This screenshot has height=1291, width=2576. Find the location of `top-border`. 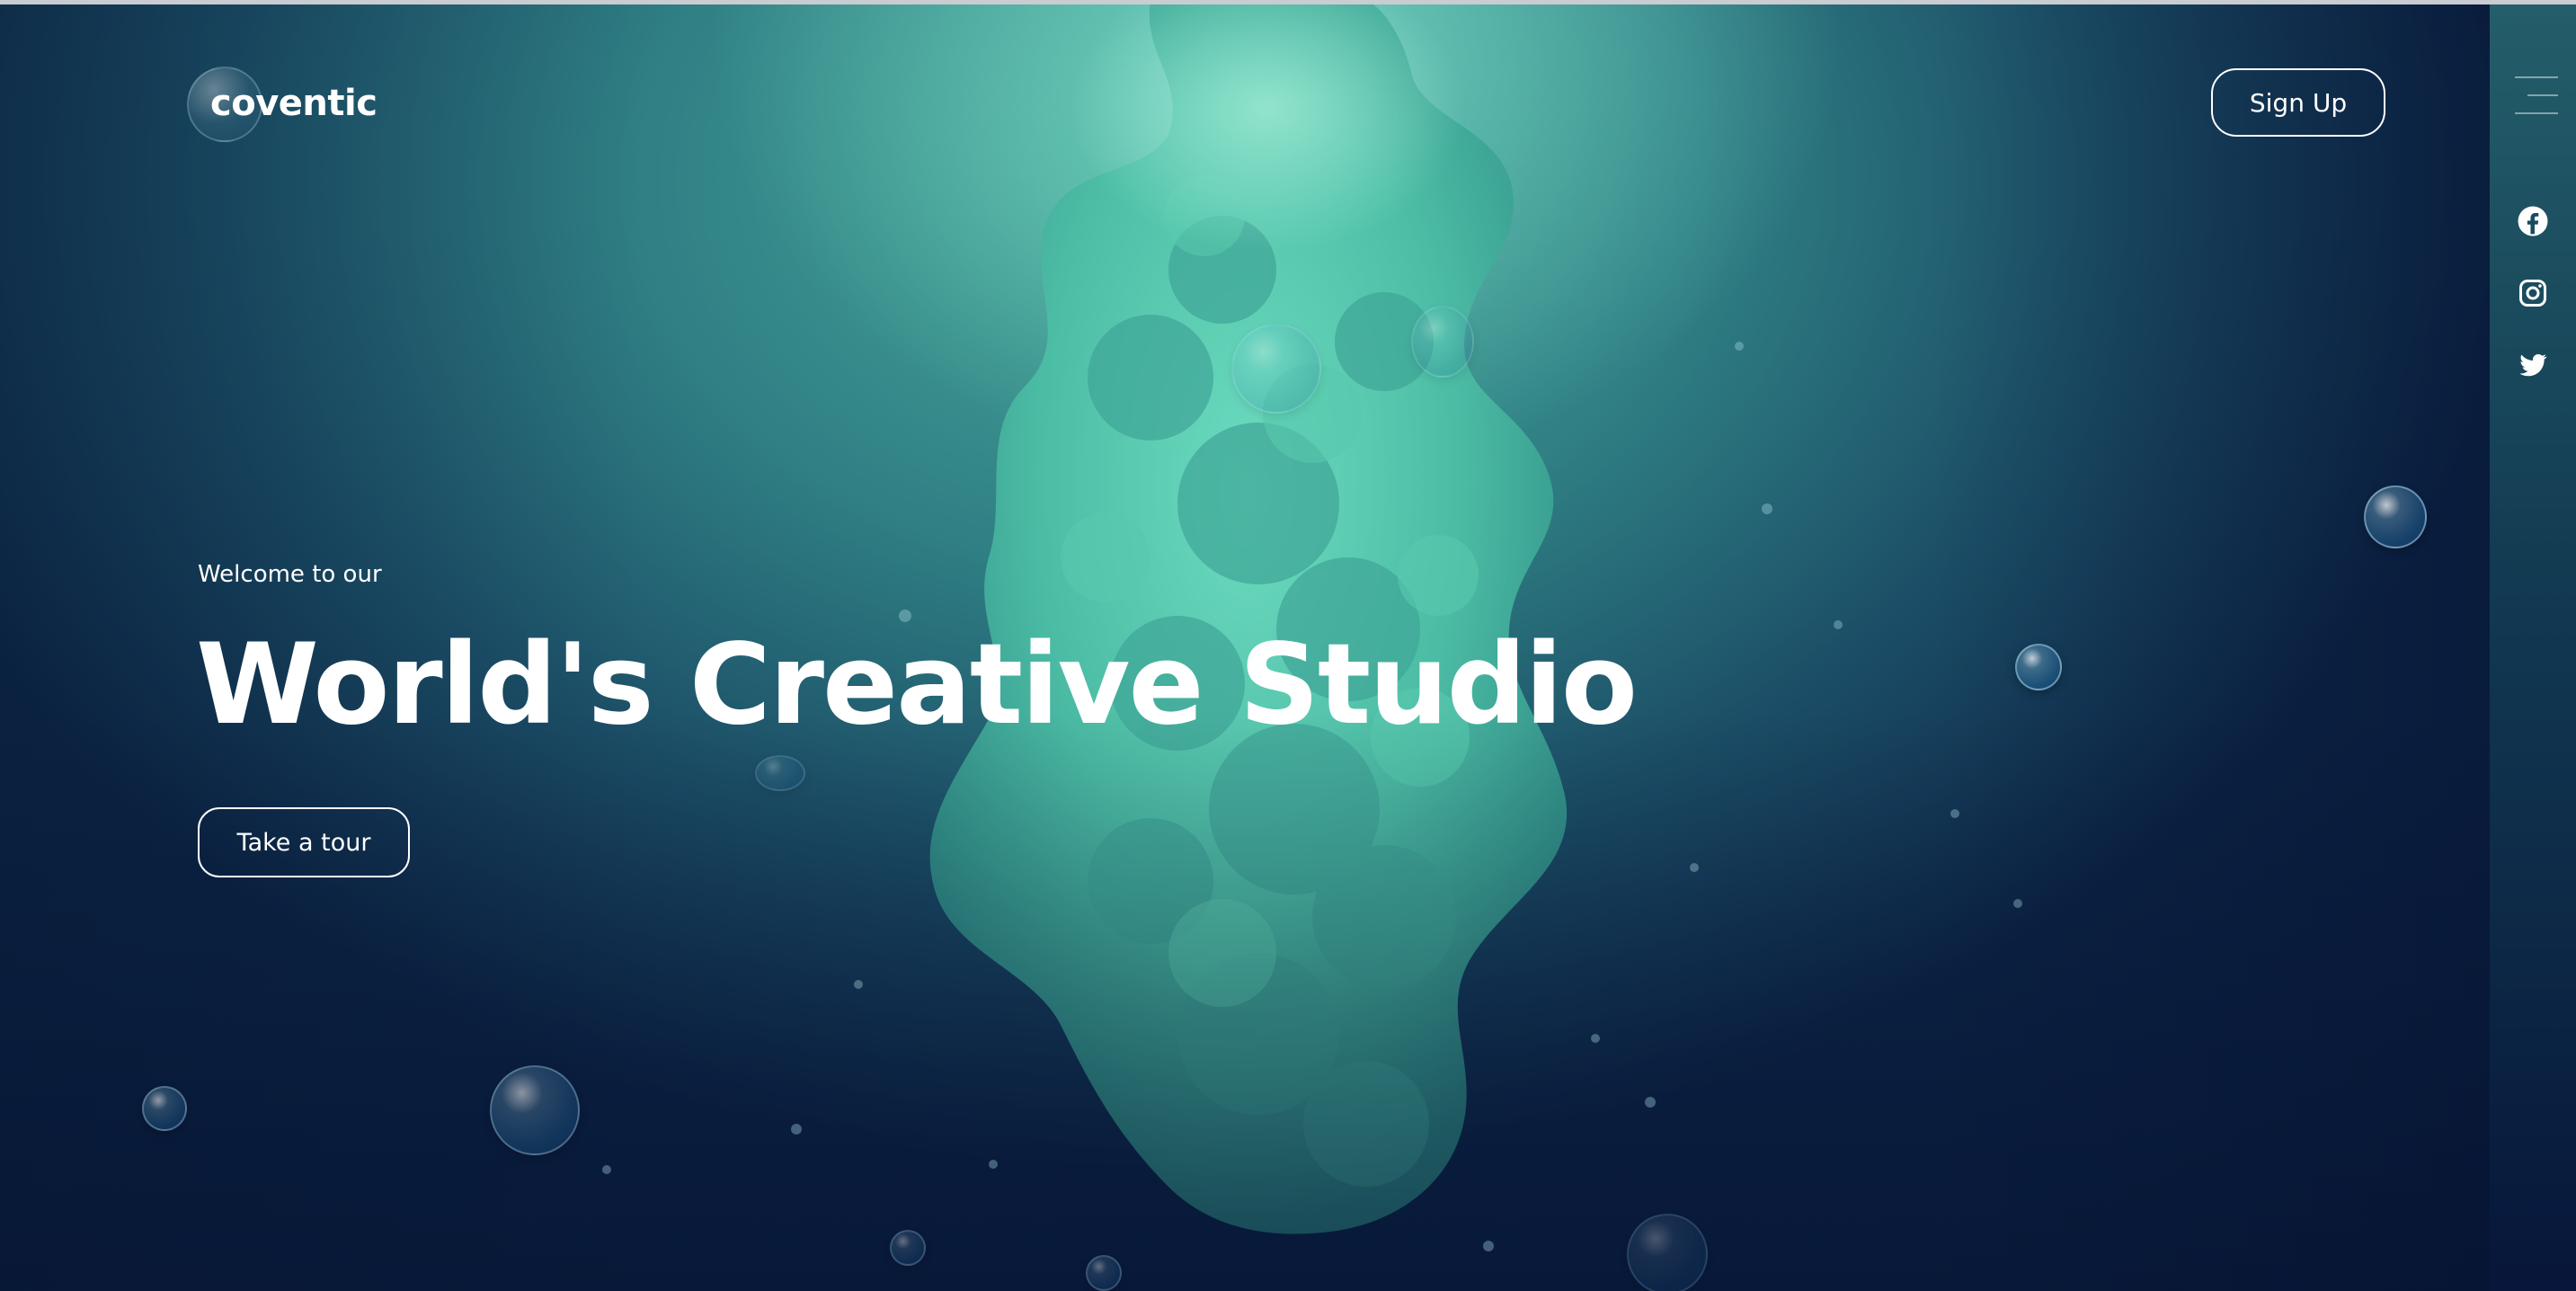

top-border is located at coordinates (1288, 2).